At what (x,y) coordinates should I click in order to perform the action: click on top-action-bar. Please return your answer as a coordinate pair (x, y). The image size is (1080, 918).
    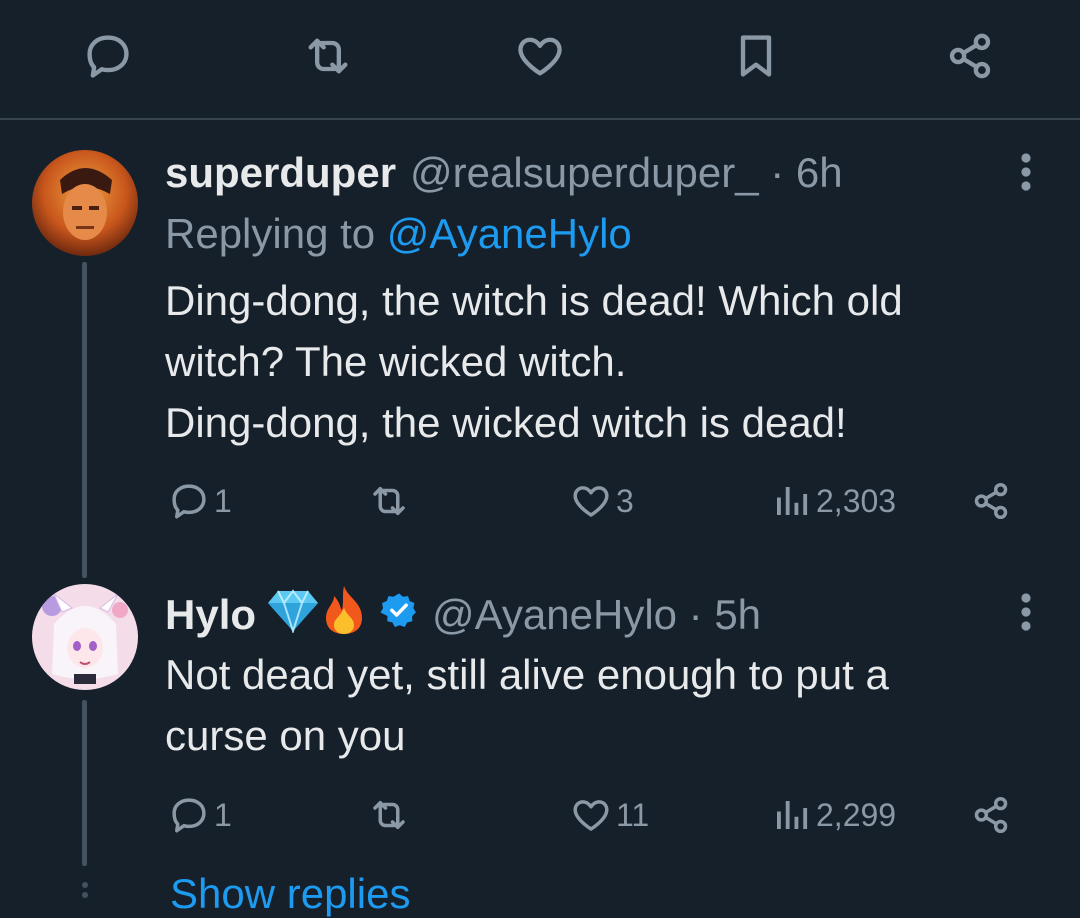
    Looking at the image, I should click on (540, 60).